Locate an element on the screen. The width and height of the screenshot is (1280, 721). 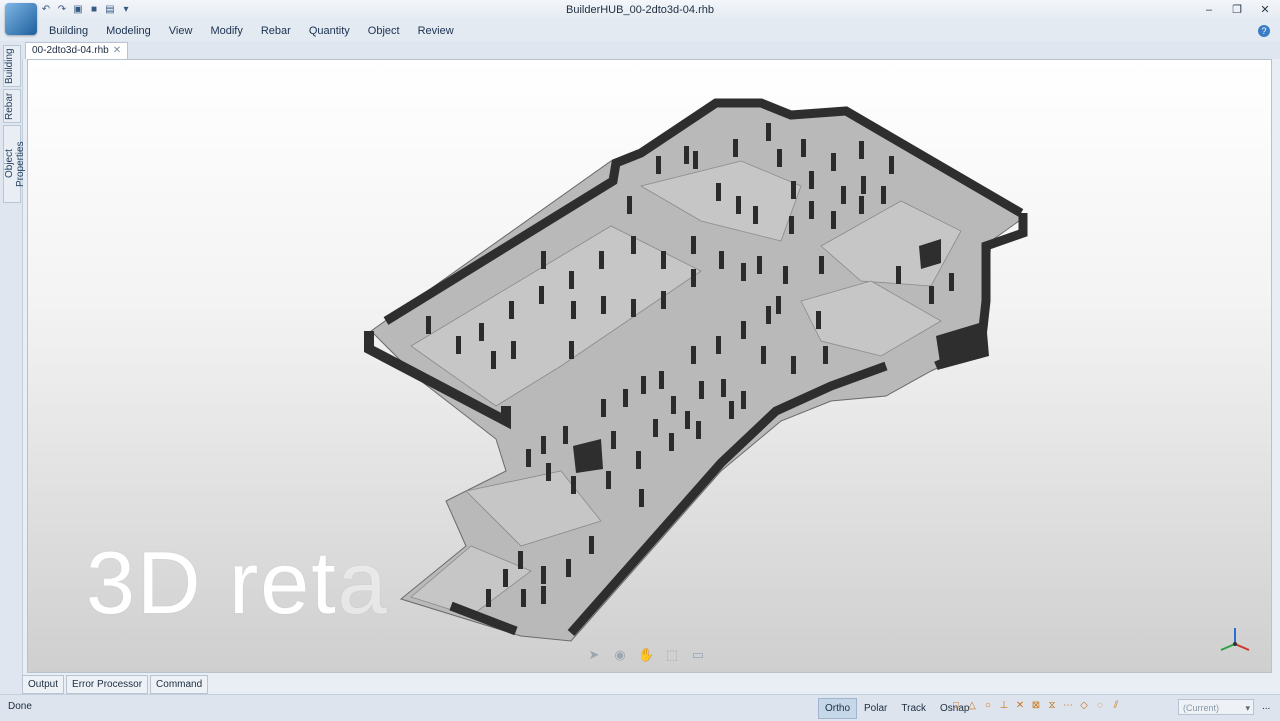
navigation-bar: ➤ ◉ ✋ ⬚ ▭ is located at coordinates (646, 655).